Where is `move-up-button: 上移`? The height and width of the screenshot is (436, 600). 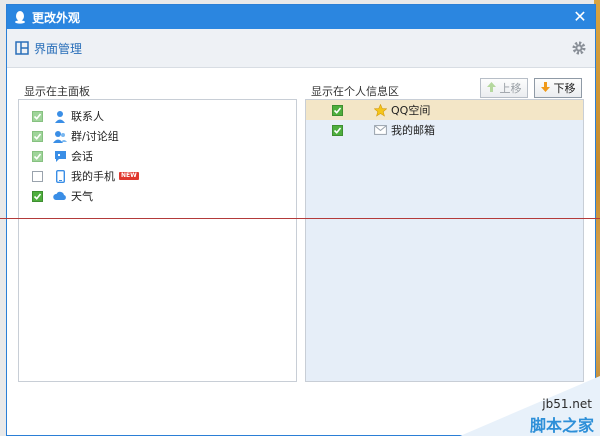 move-up-button: 上移 is located at coordinates (504, 88).